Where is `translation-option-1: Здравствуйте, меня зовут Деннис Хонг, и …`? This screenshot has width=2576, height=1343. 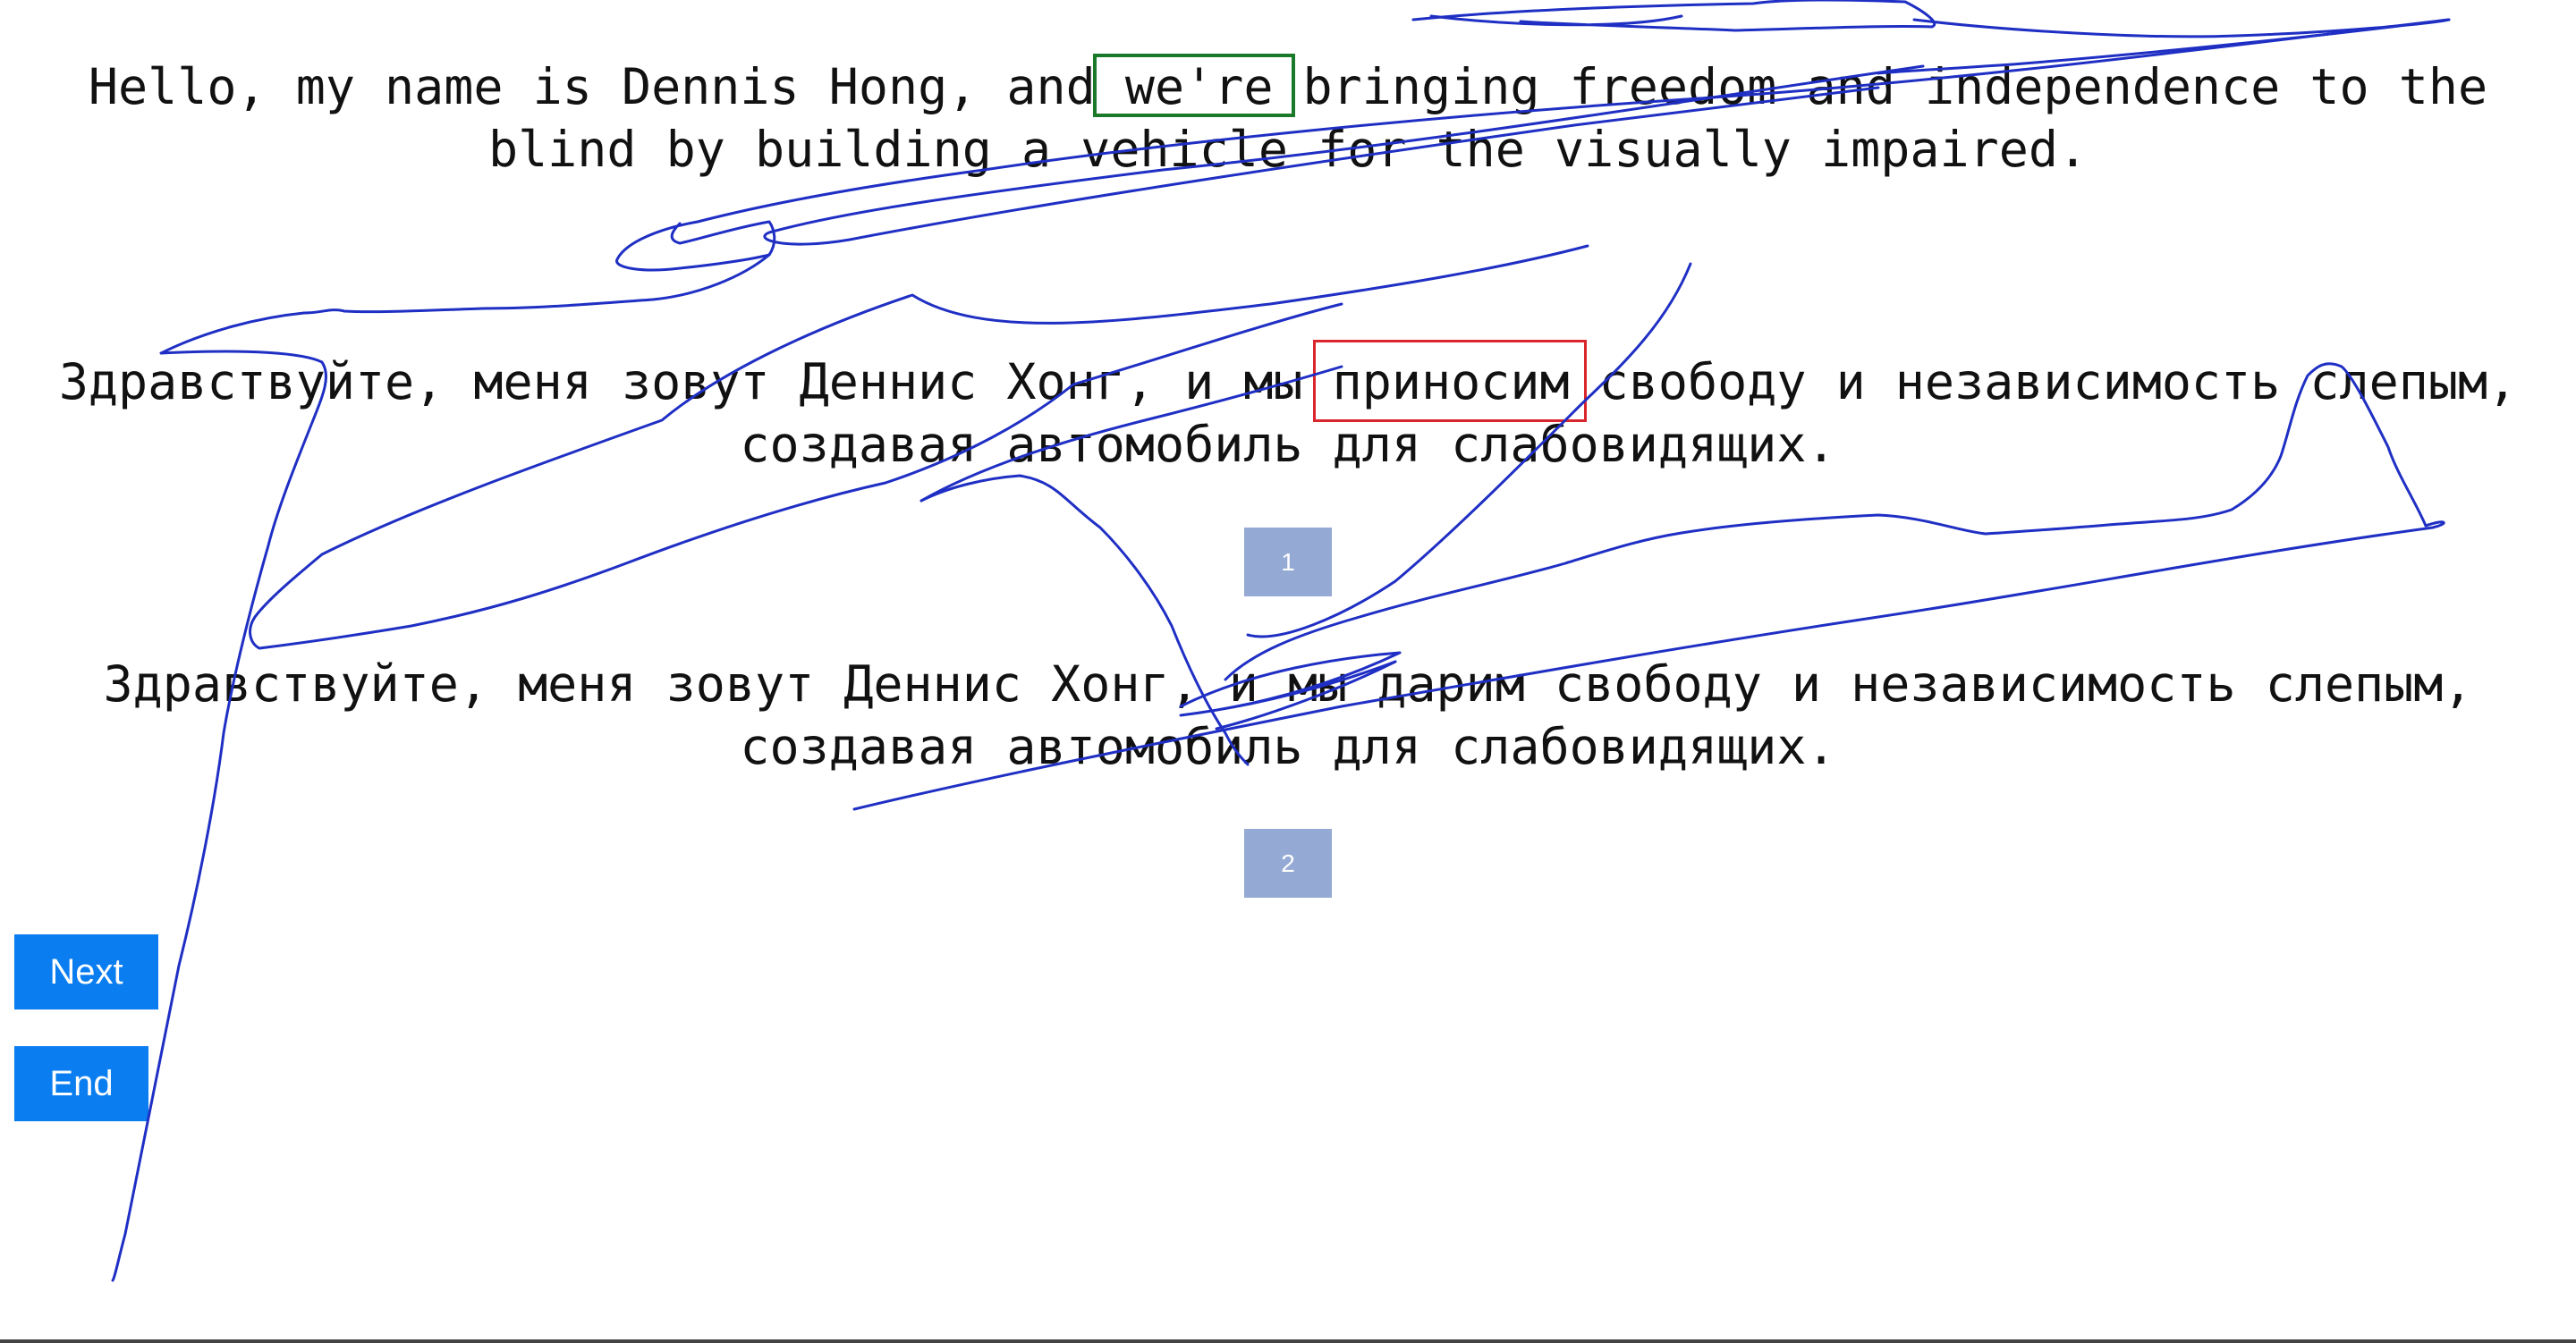
translation-option-1: Здравствуйте, меня зовут Деннис Хонг, и … is located at coordinates (1288, 413).